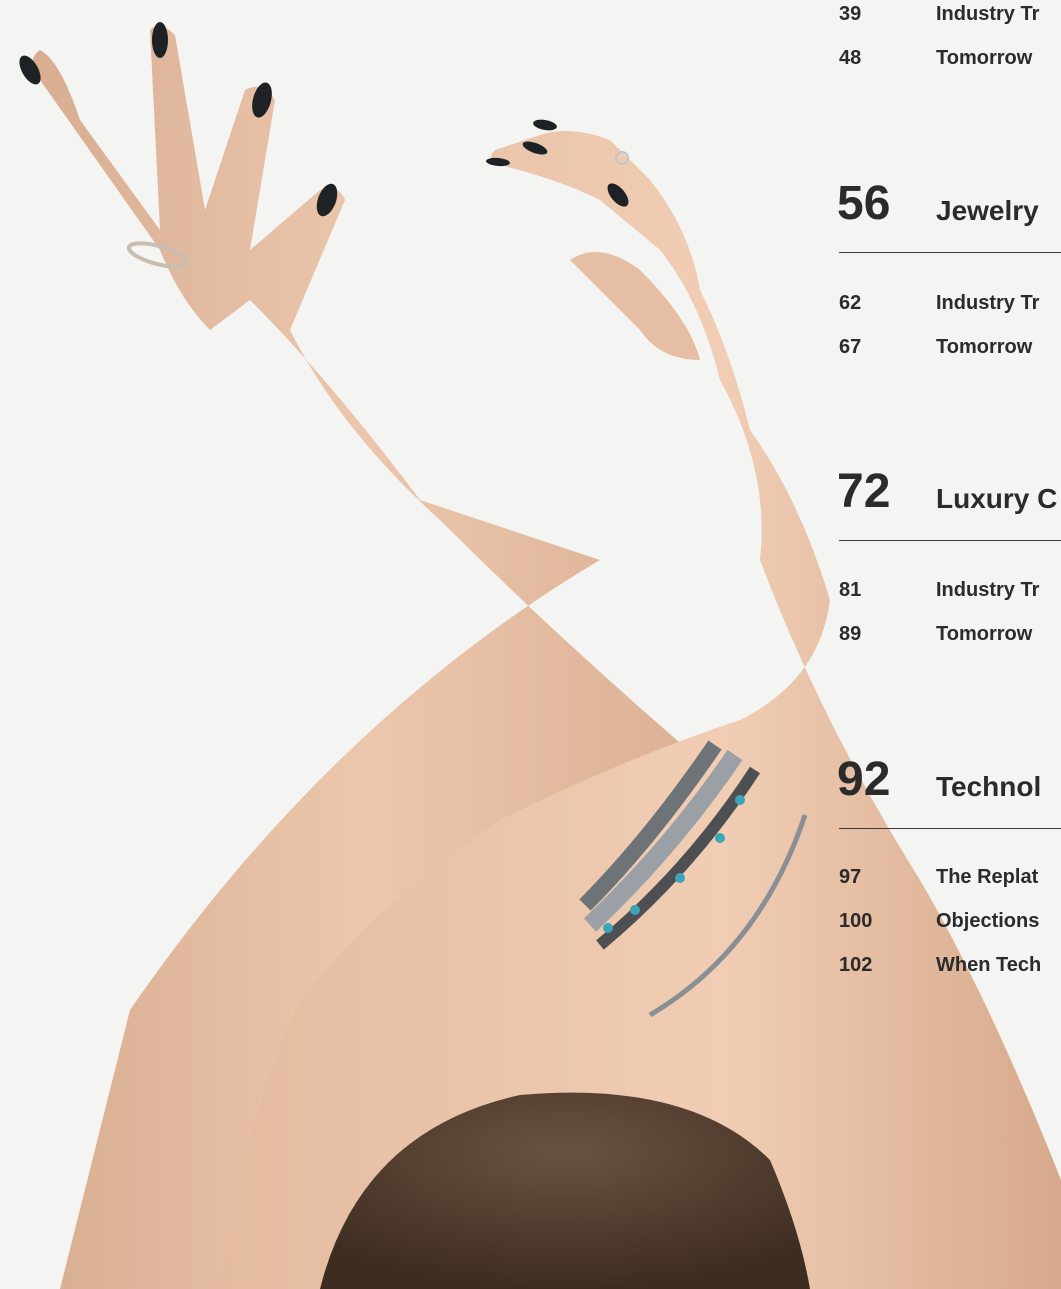  Describe the element at coordinates (850, 58) in the screenshot. I see `toc-page-number: 48` at that location.